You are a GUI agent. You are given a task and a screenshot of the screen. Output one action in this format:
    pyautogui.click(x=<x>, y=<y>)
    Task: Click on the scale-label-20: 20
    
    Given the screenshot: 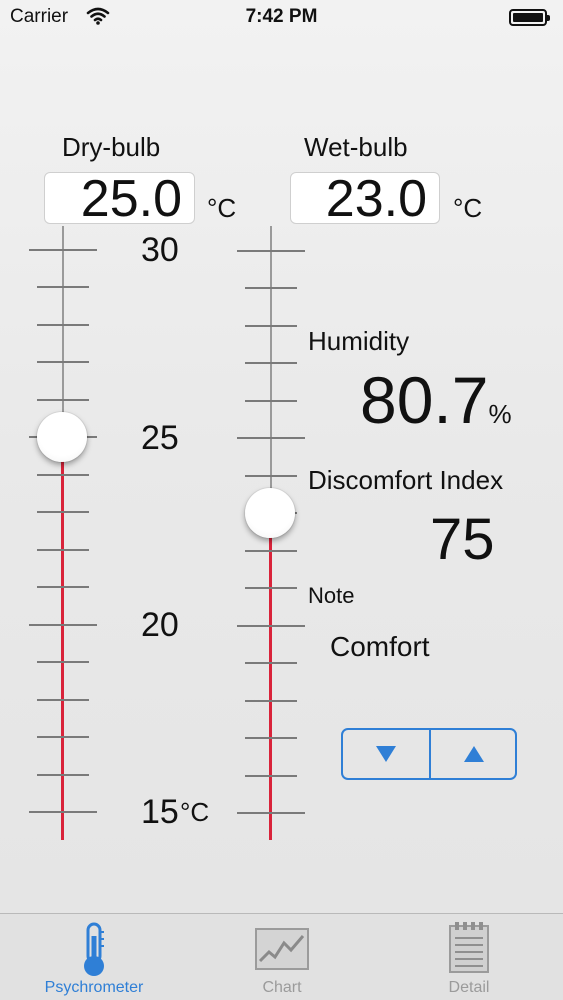 What is the action you would take?
    pyautogui.click(x=160, y=625)
    